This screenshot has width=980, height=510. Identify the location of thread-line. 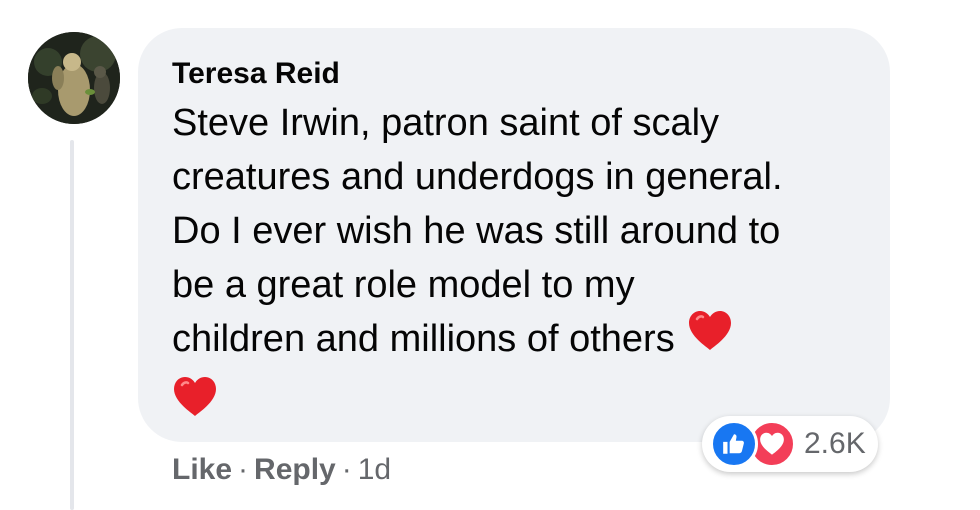
(72, 325).